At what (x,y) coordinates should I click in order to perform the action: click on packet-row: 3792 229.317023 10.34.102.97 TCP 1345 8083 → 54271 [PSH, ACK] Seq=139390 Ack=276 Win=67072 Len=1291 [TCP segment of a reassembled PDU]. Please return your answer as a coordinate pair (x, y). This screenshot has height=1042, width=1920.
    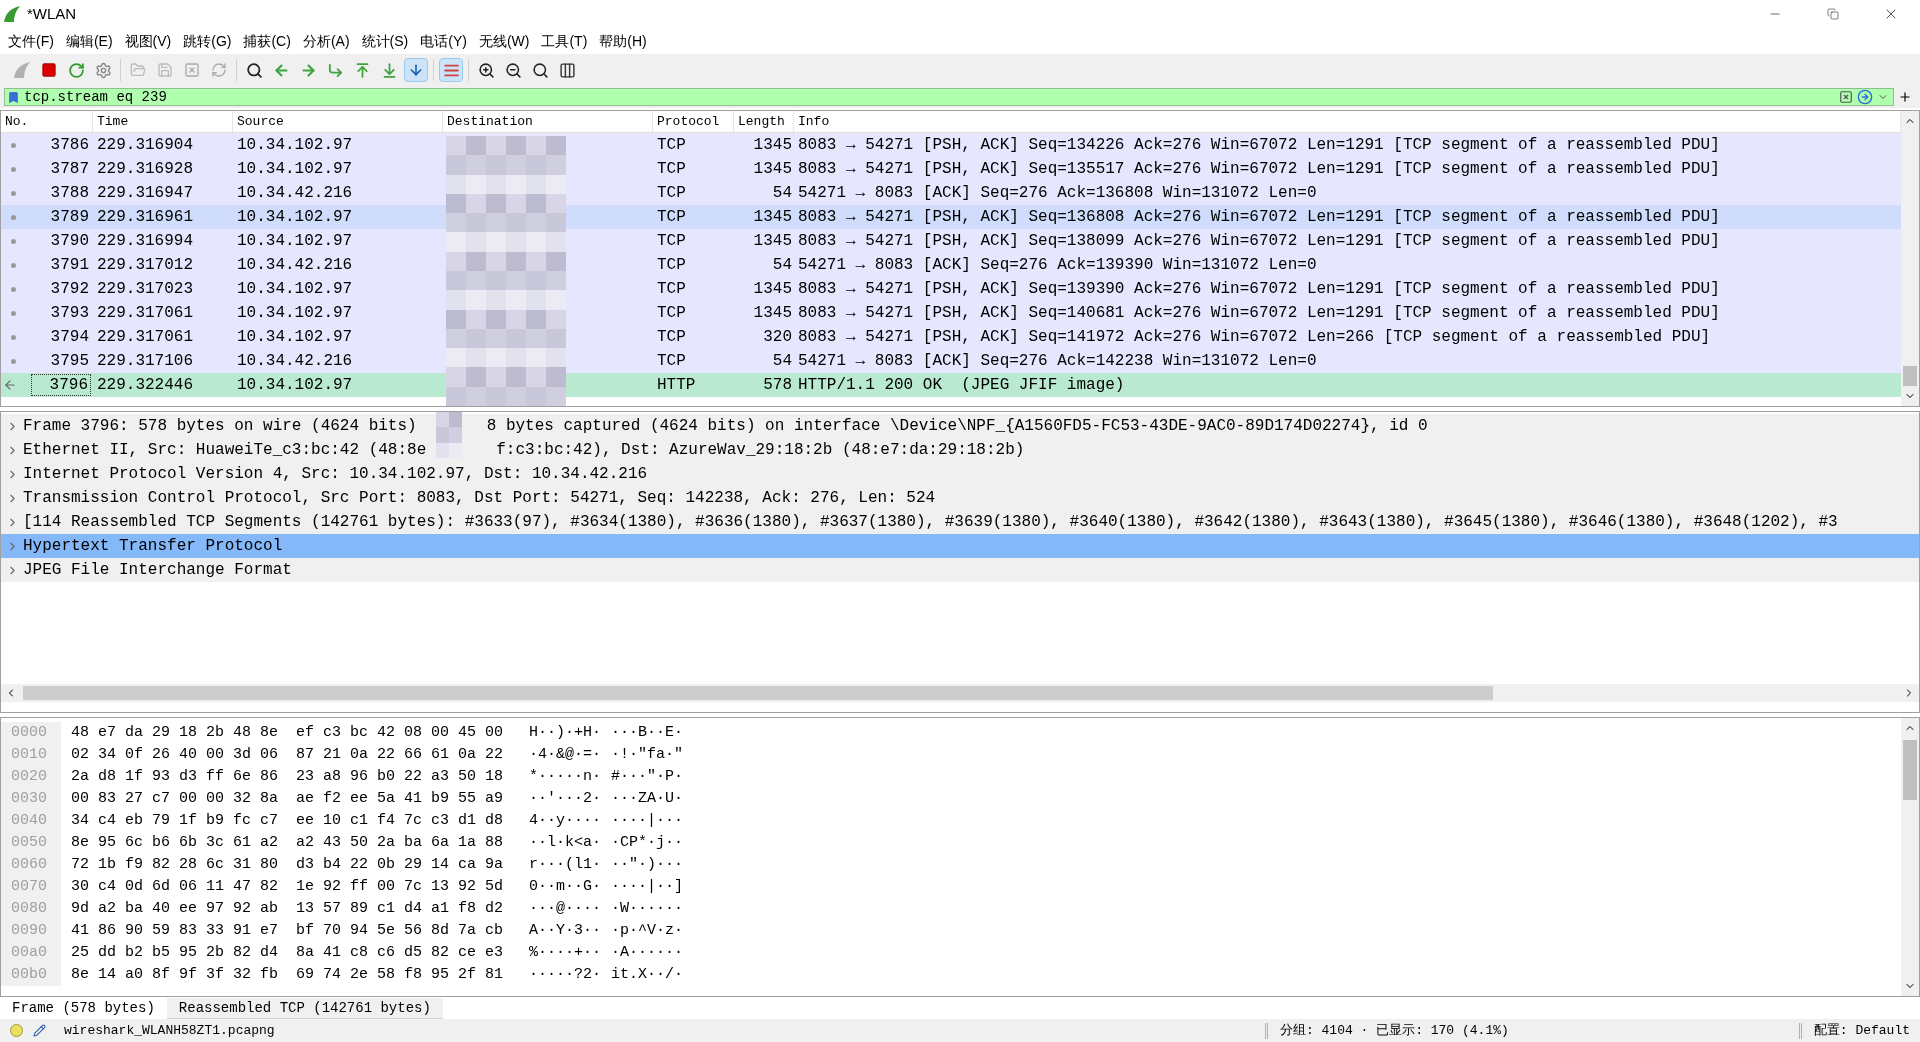
    Looking at the image, I should click on (951, 289).